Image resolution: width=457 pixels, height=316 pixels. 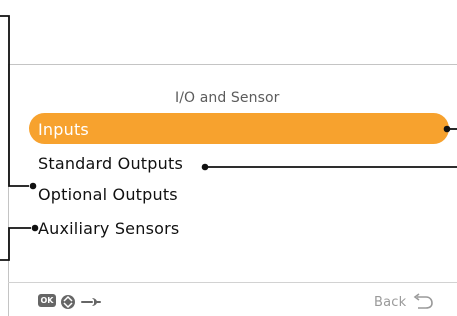 What do you see at coordinates (227, 98) in the screenshot?
I see `screen-title: I/O and Sensor` at bounding box center [227, 98].